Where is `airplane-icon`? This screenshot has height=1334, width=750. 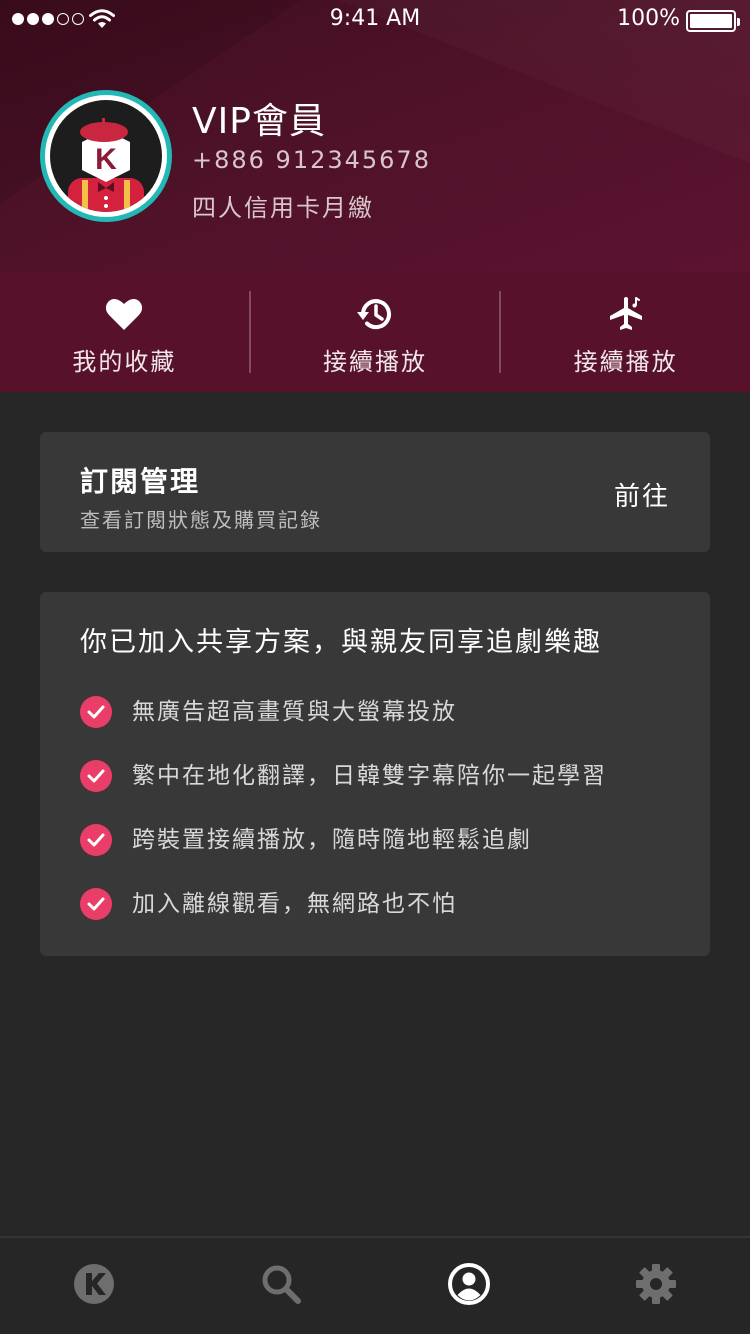 airplane-icon is located at coordinates (626, 314).